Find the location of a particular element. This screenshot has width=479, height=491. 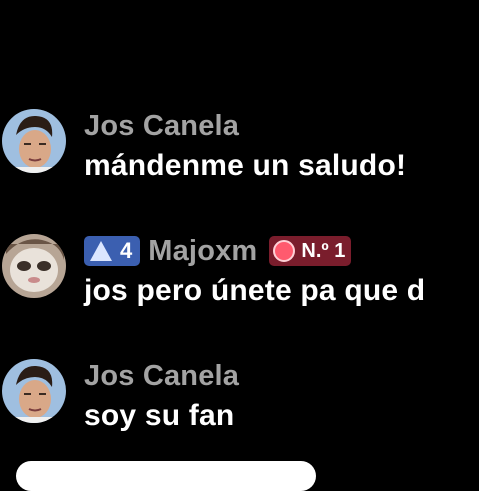

username: Majoxm is located at coordinates (202, 251).